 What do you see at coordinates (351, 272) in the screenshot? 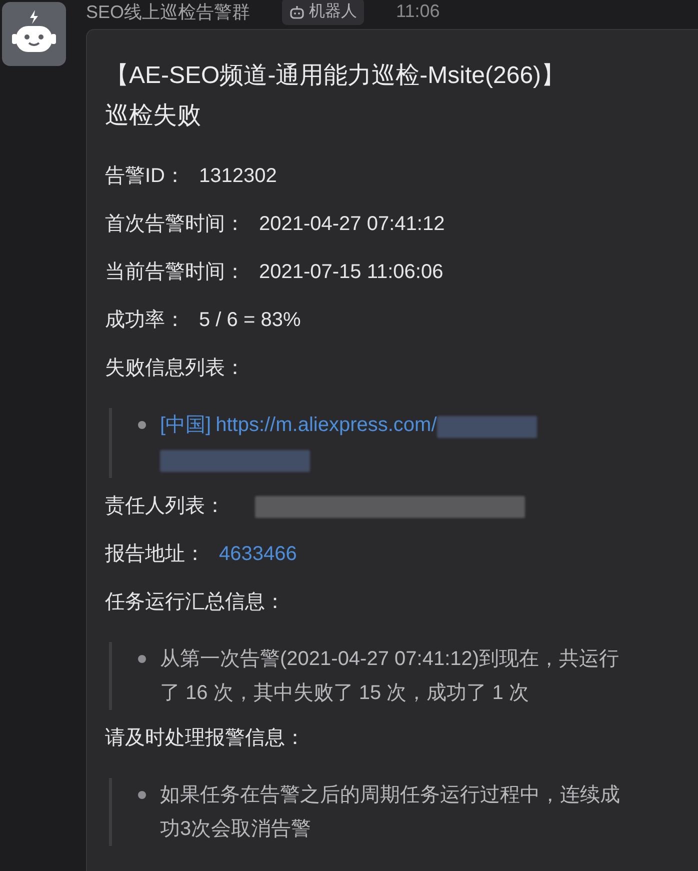
I see `field-value: 2021-07-15 11:06:06` at bounding box center [351, 272].